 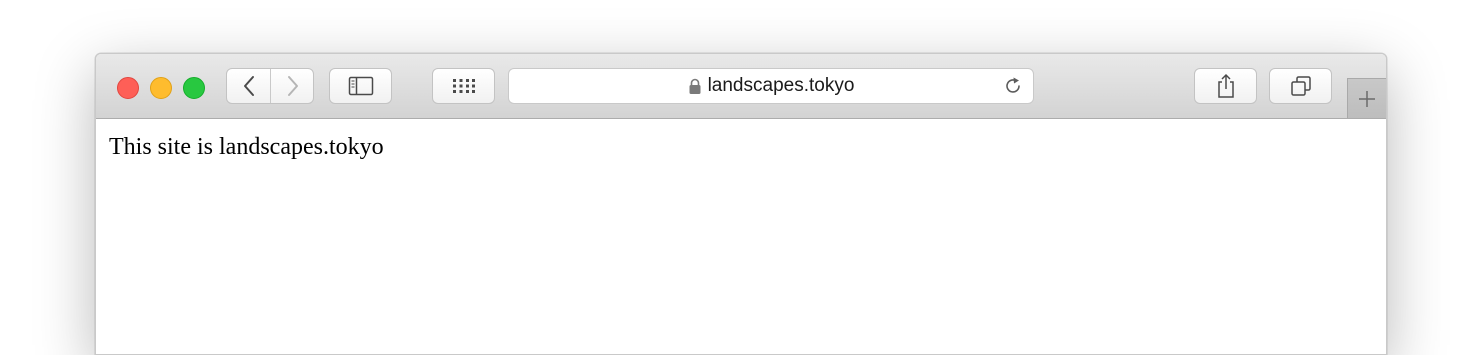 I want to click on page-text: This site is landscapes.tokyo, so click(x=246, y=147).